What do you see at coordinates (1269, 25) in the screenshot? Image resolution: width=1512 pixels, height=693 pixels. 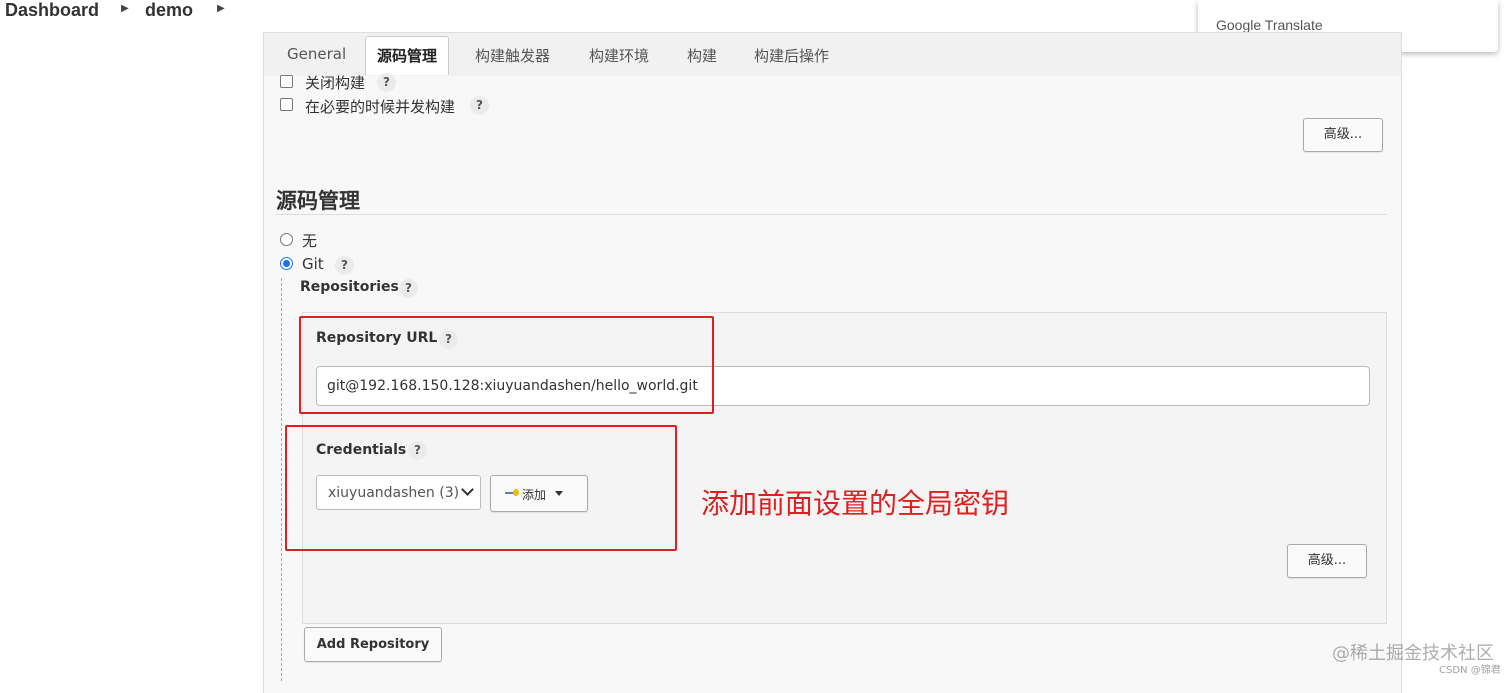 I see `google-translate-label: Google Translate` at bounding box center [1269, 25].